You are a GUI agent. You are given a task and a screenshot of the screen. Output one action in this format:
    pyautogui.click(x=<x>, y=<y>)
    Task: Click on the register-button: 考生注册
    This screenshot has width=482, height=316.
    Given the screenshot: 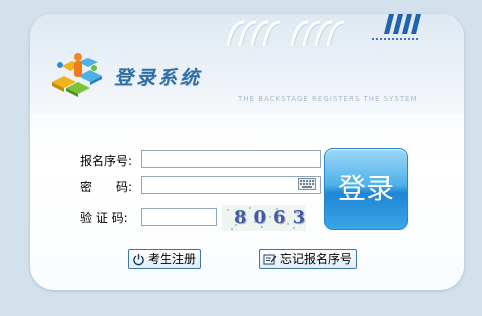 What is the action you would take?
    pyautogui.click(x=165, y=259)
    